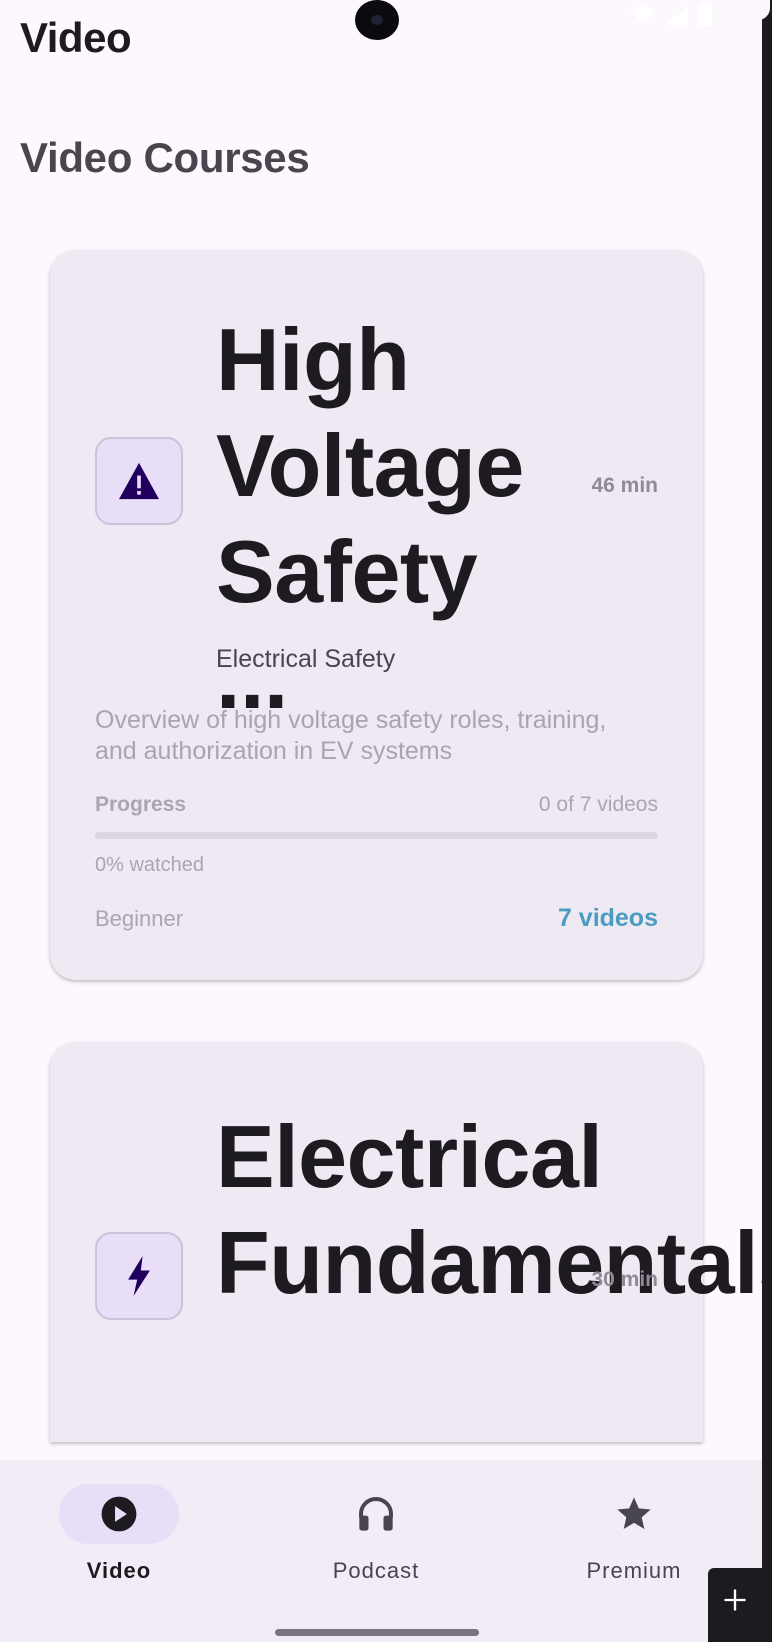  I want to click on bottom-navigation: Video Podcast Premium, so click(381, 1551).